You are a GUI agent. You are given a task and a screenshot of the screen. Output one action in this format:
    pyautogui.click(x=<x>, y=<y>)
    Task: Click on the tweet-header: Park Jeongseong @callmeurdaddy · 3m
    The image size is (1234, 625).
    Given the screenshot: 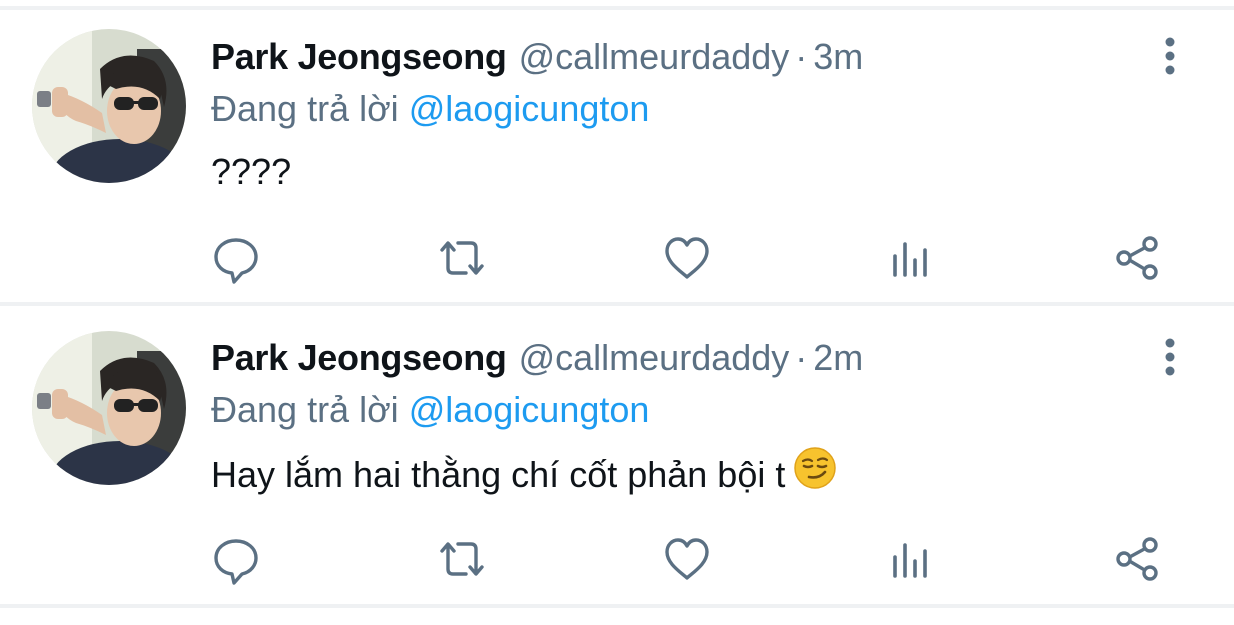 What is the action you would take?
    pyautogui.click(x=537, y=57)
    